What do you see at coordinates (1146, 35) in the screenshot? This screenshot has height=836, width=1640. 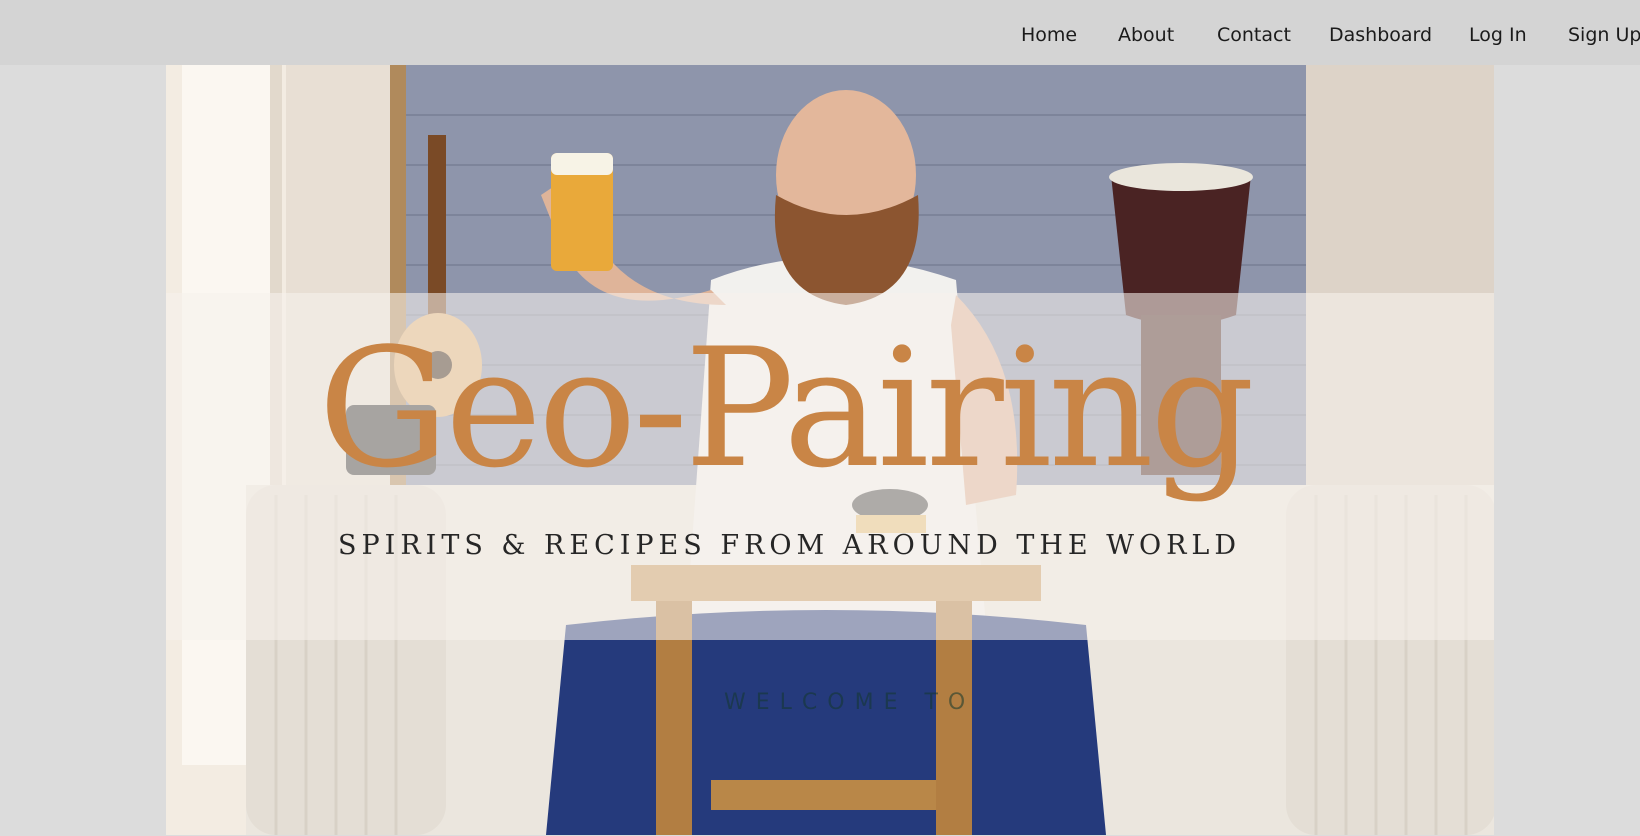 I see `nav-about-link: About` at bounding box center [1146, 35].